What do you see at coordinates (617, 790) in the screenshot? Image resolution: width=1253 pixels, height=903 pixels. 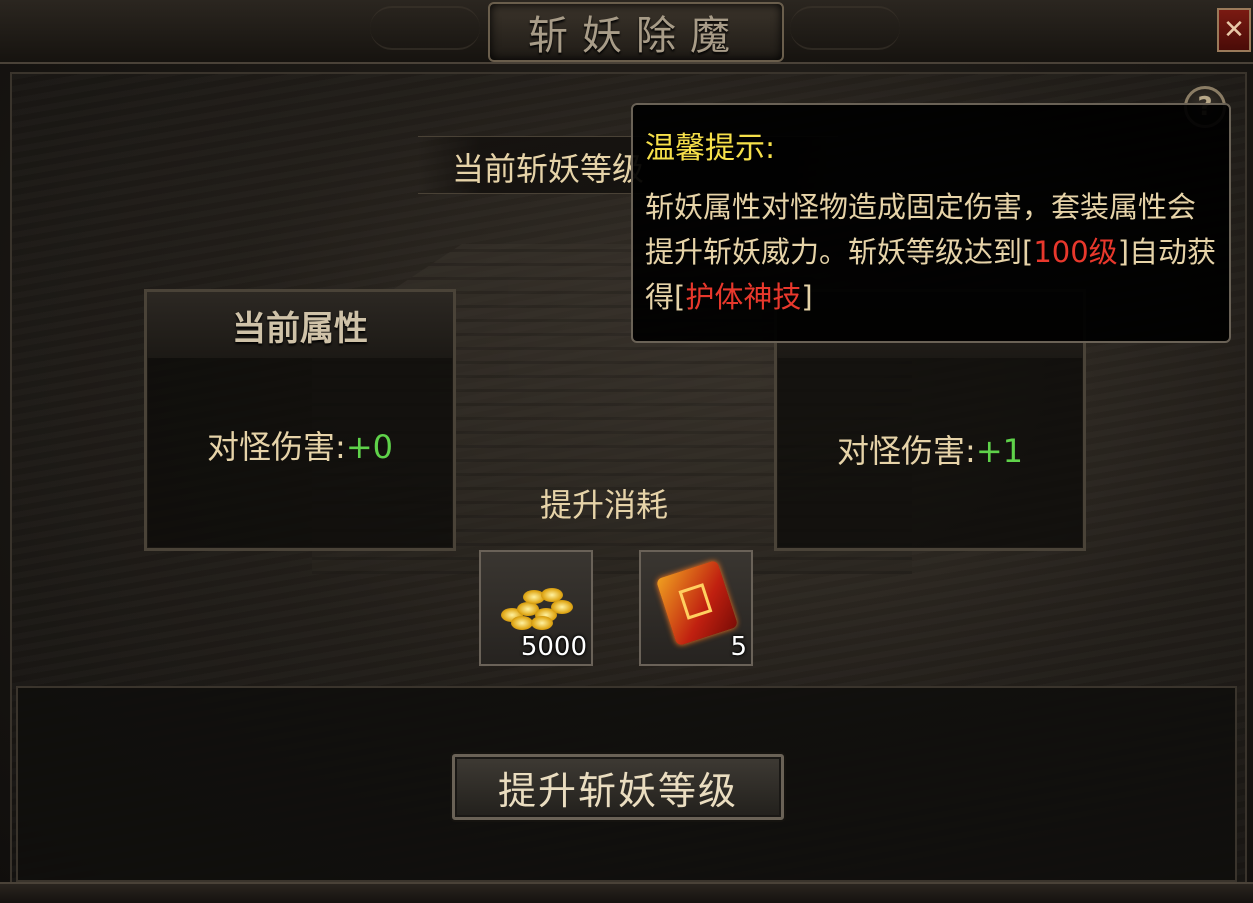 I see `upgrade-button-label: 提升斩妖等级` at bounding box center [617, 790].